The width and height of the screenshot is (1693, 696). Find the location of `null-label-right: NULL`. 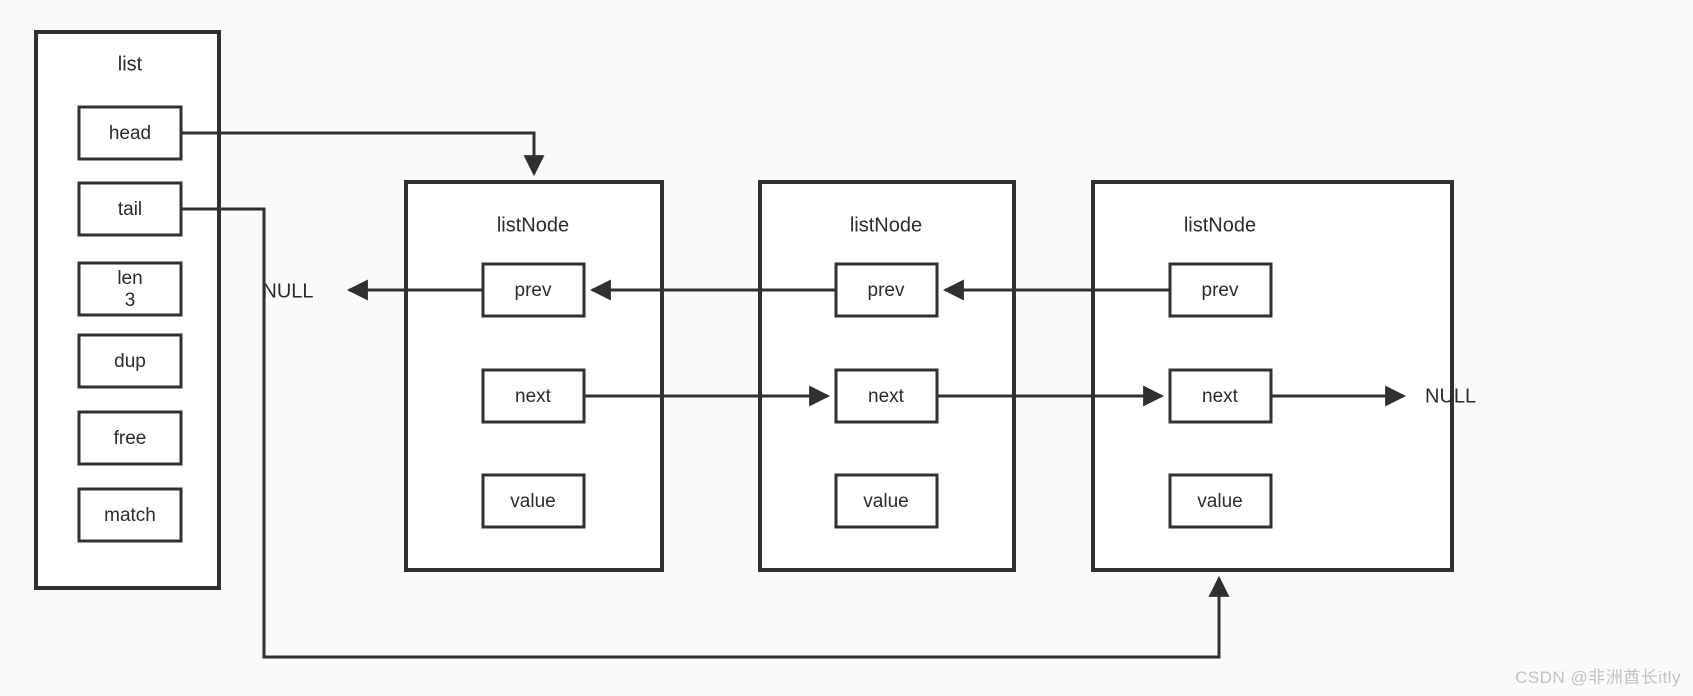

null-label-right: NULL is located at coordinates (1450, 396).